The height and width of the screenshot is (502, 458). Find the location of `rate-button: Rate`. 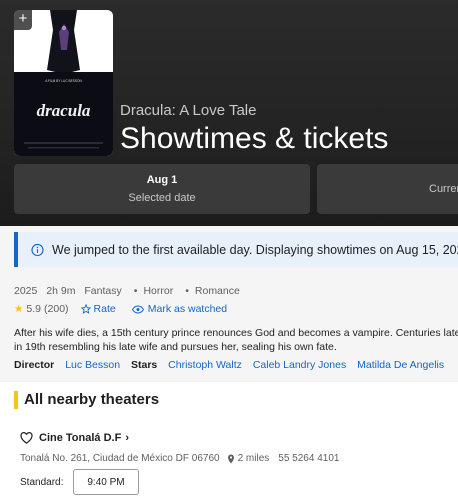

rate-button: Rate is located at coordinates (98, 309).